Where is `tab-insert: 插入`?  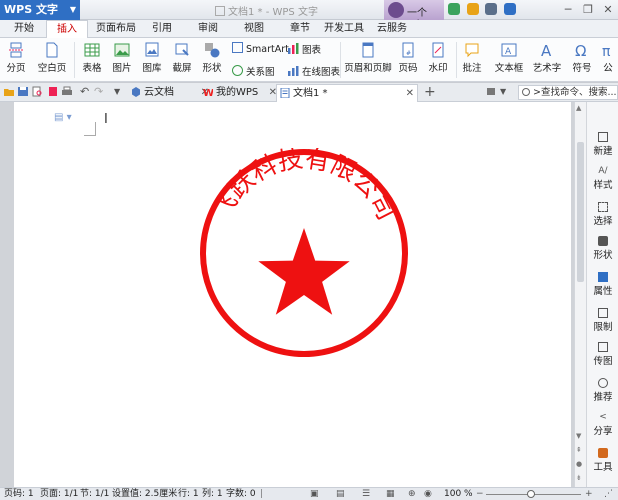 tab-insert: 插入 is located at coordinates (67, 29).